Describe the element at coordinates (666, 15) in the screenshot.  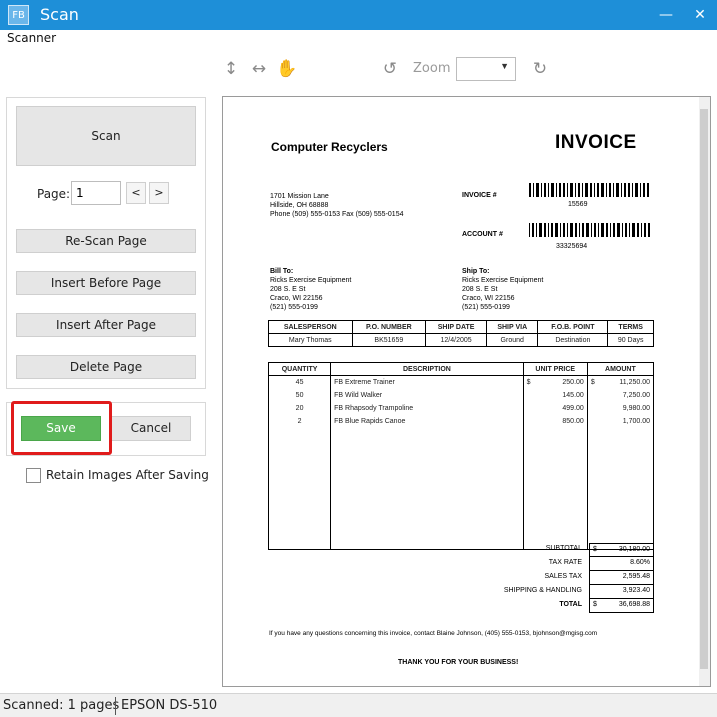
I see `minimize-button: —` at that location.